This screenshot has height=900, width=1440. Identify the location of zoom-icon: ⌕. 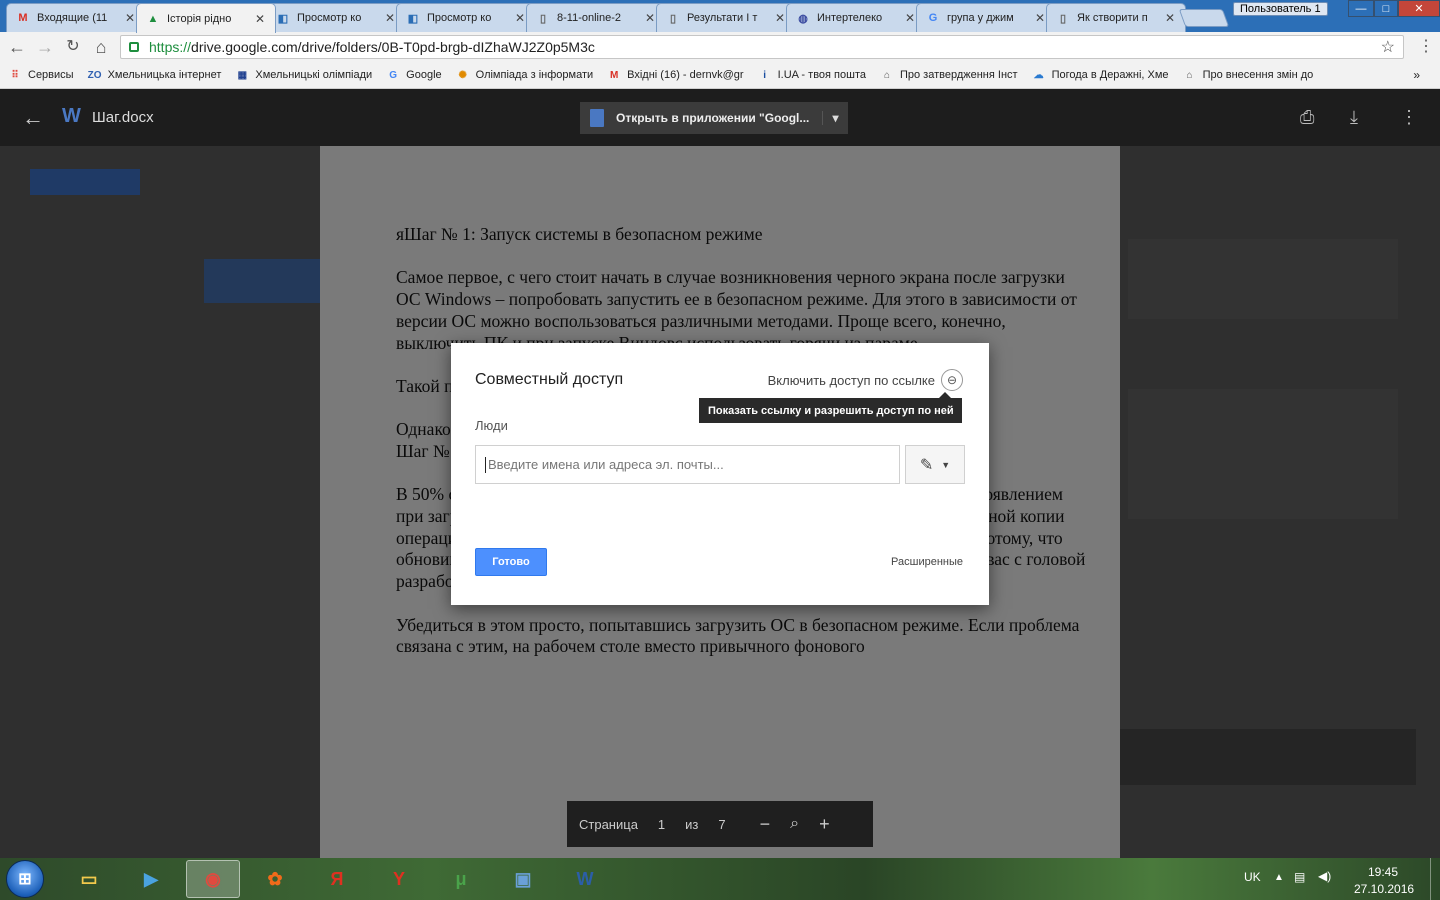
(794, 824).